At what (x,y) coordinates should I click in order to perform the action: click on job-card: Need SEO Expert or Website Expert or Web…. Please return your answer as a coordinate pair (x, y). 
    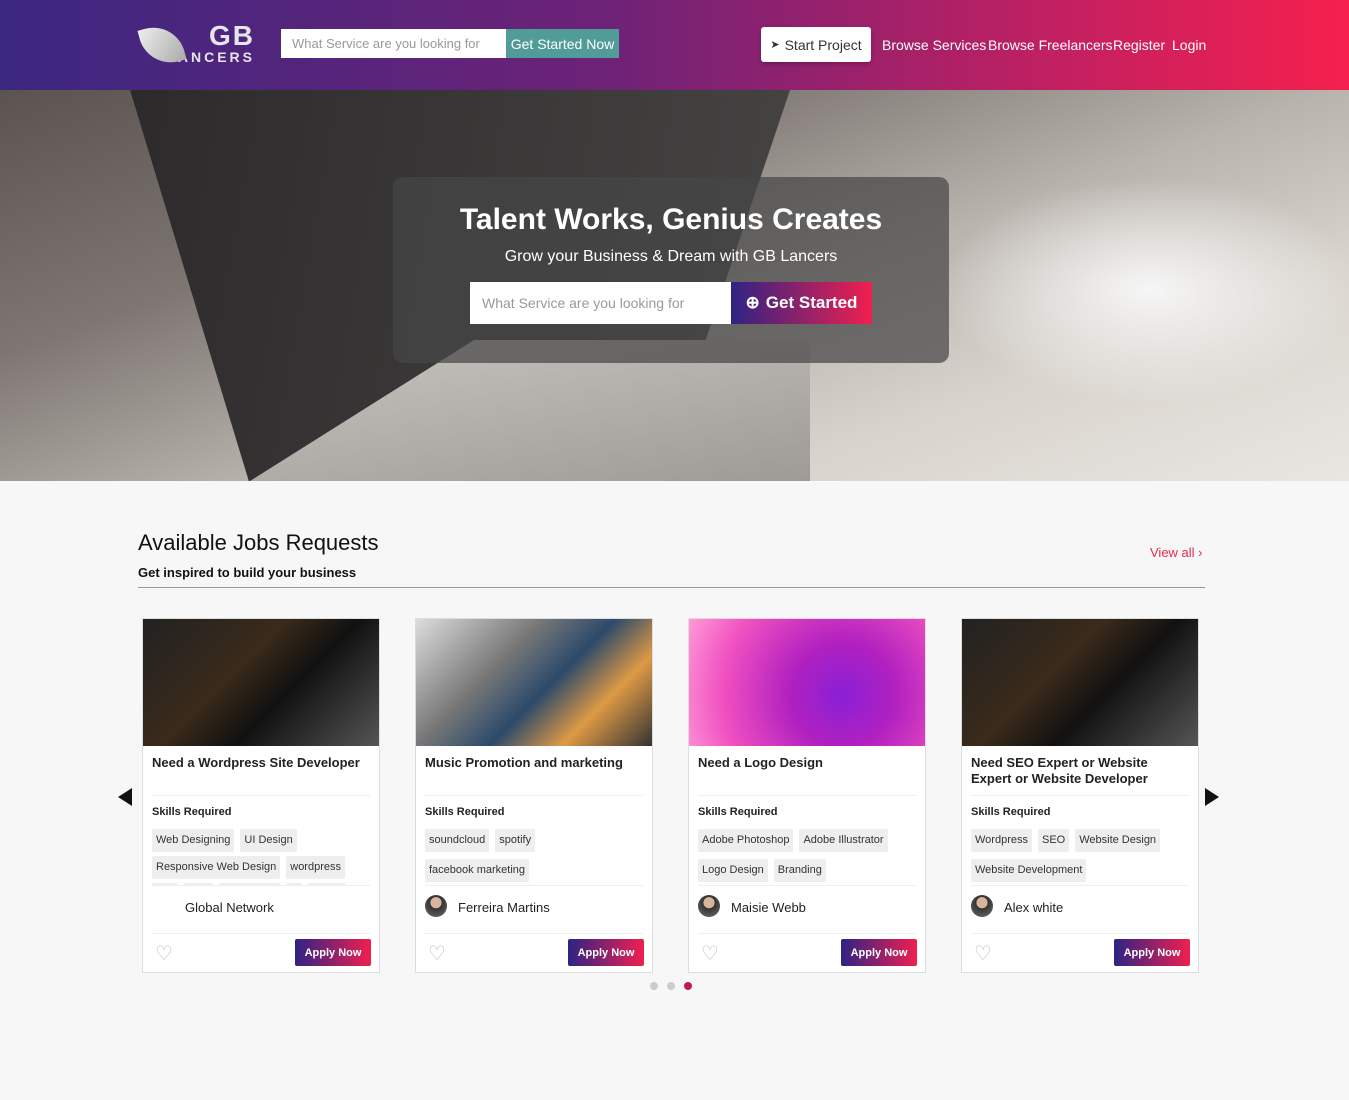
    Looking at the image, I should click on (1080, 795).